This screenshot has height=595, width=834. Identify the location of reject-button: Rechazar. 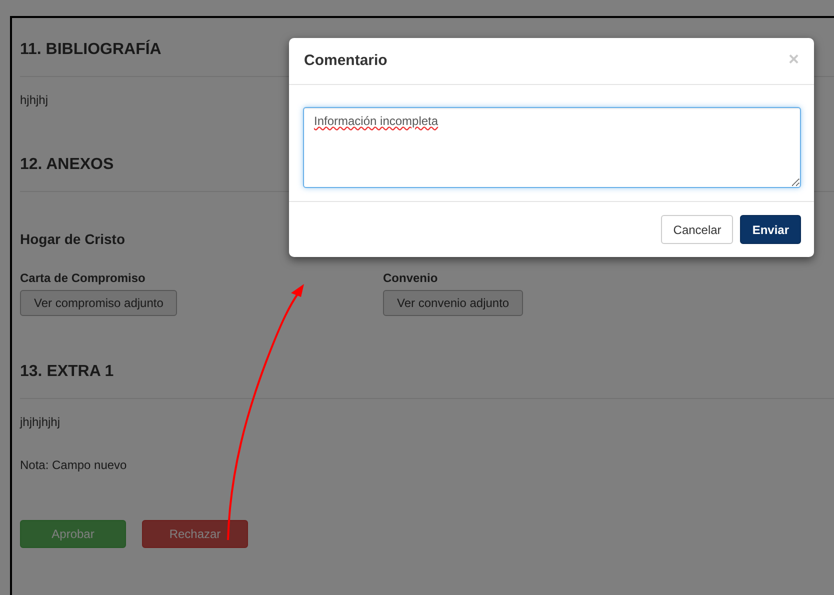
(195, 534).